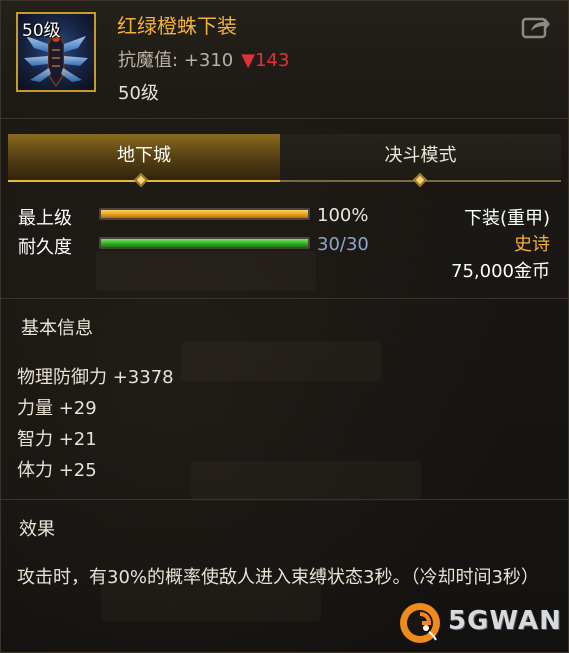 The image size is (569, 653). Describe the element at coordinates (505, 621) in the screenshot. I see `watermark-text: 5GWAN` at that location.